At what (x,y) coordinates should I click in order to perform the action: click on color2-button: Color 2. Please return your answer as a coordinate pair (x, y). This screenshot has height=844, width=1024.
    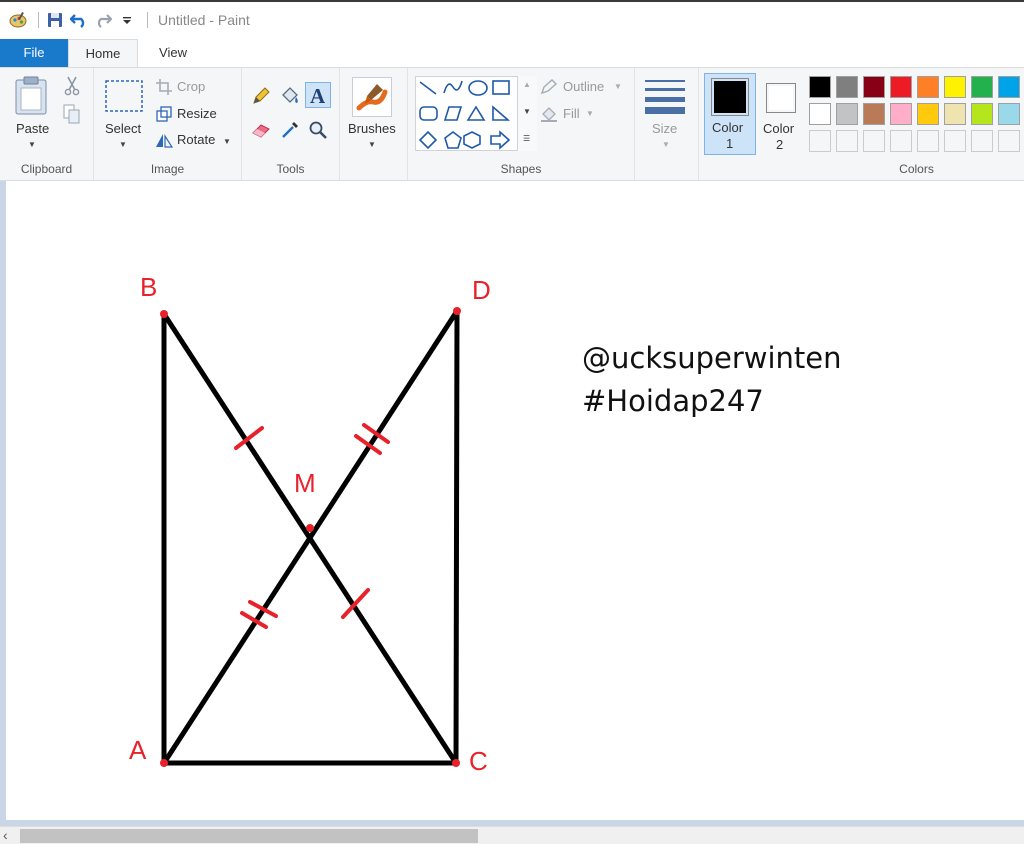
    Looking at the image, I should click on (784, 114).